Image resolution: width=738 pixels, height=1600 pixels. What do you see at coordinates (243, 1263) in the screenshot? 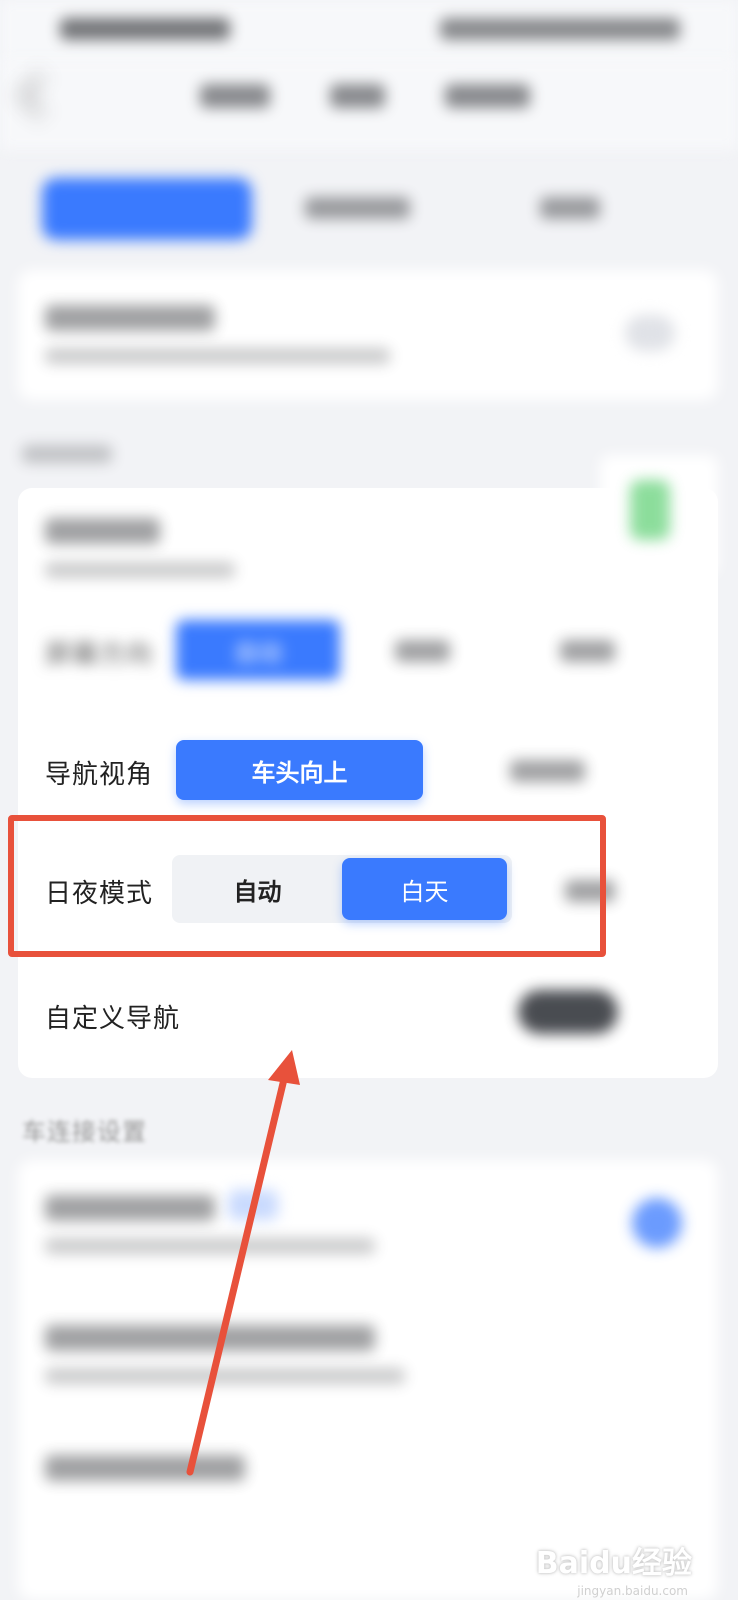
I see `arrow-annotation` at bounding box center [243, 1263].